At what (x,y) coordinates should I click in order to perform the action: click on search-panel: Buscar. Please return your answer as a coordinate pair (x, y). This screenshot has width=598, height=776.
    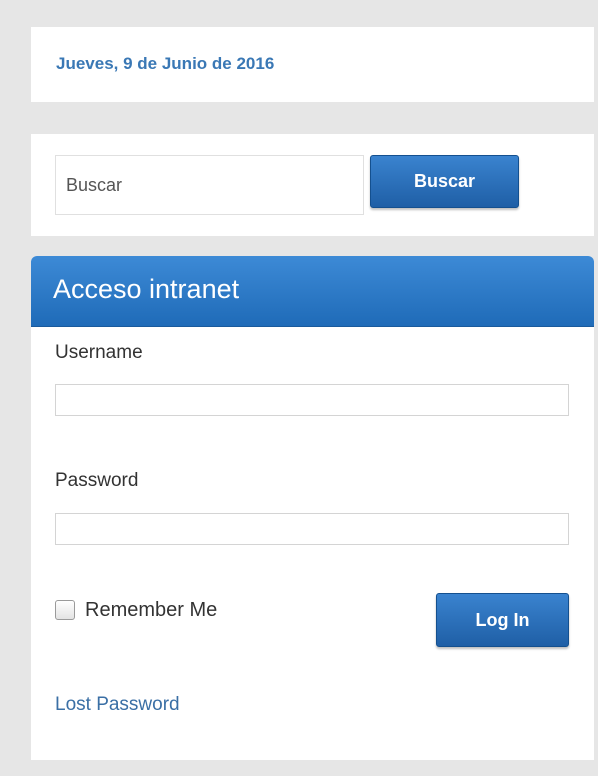
    Looking at the image, I should click on (312, 185).